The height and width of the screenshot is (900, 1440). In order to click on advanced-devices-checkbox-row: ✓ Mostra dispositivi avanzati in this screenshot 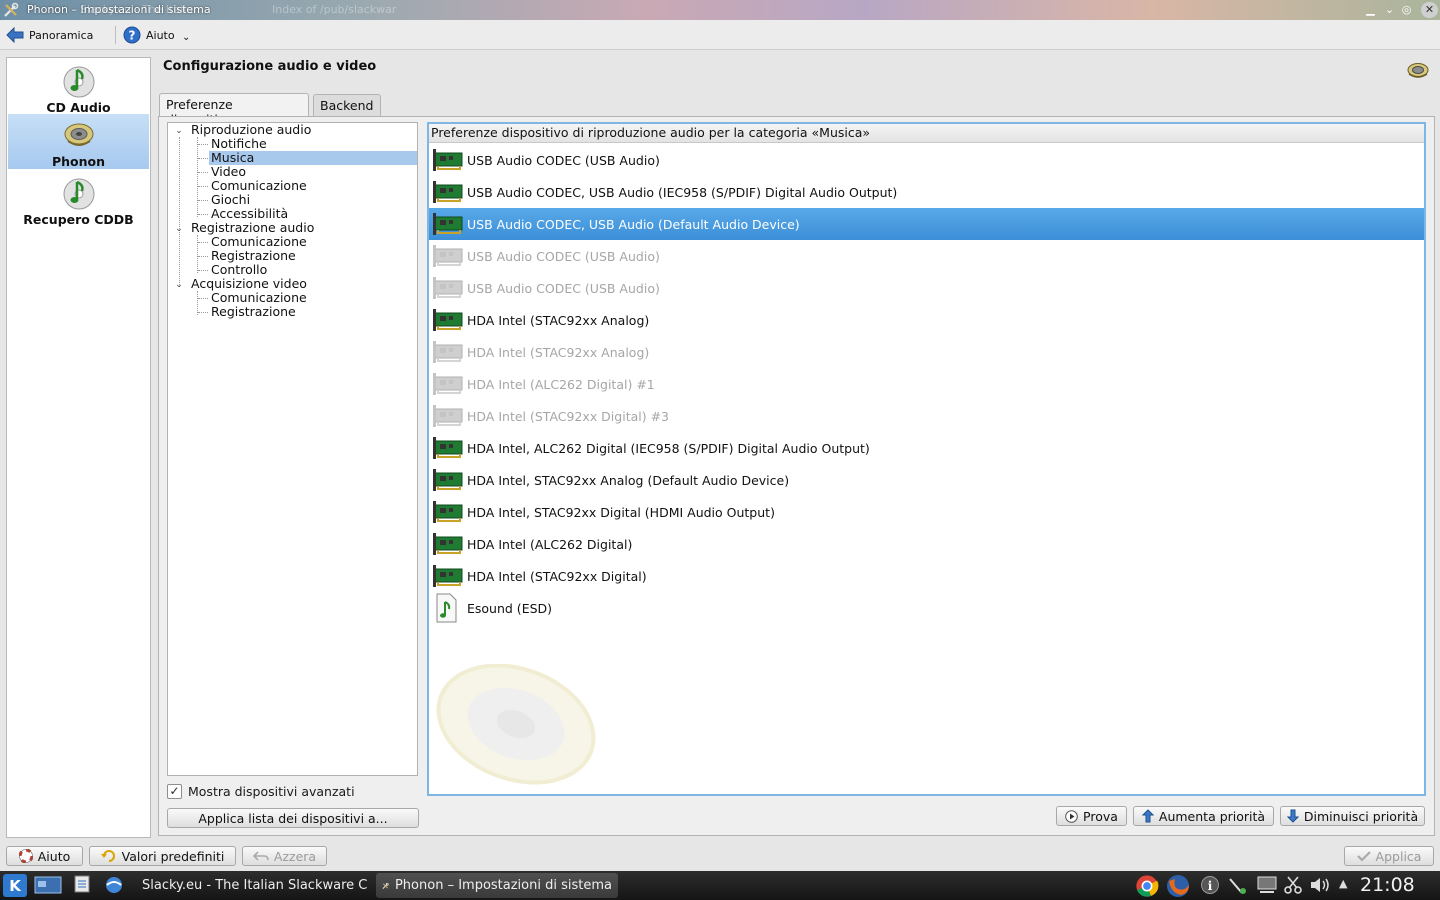, I will do `click(261, 791)`.